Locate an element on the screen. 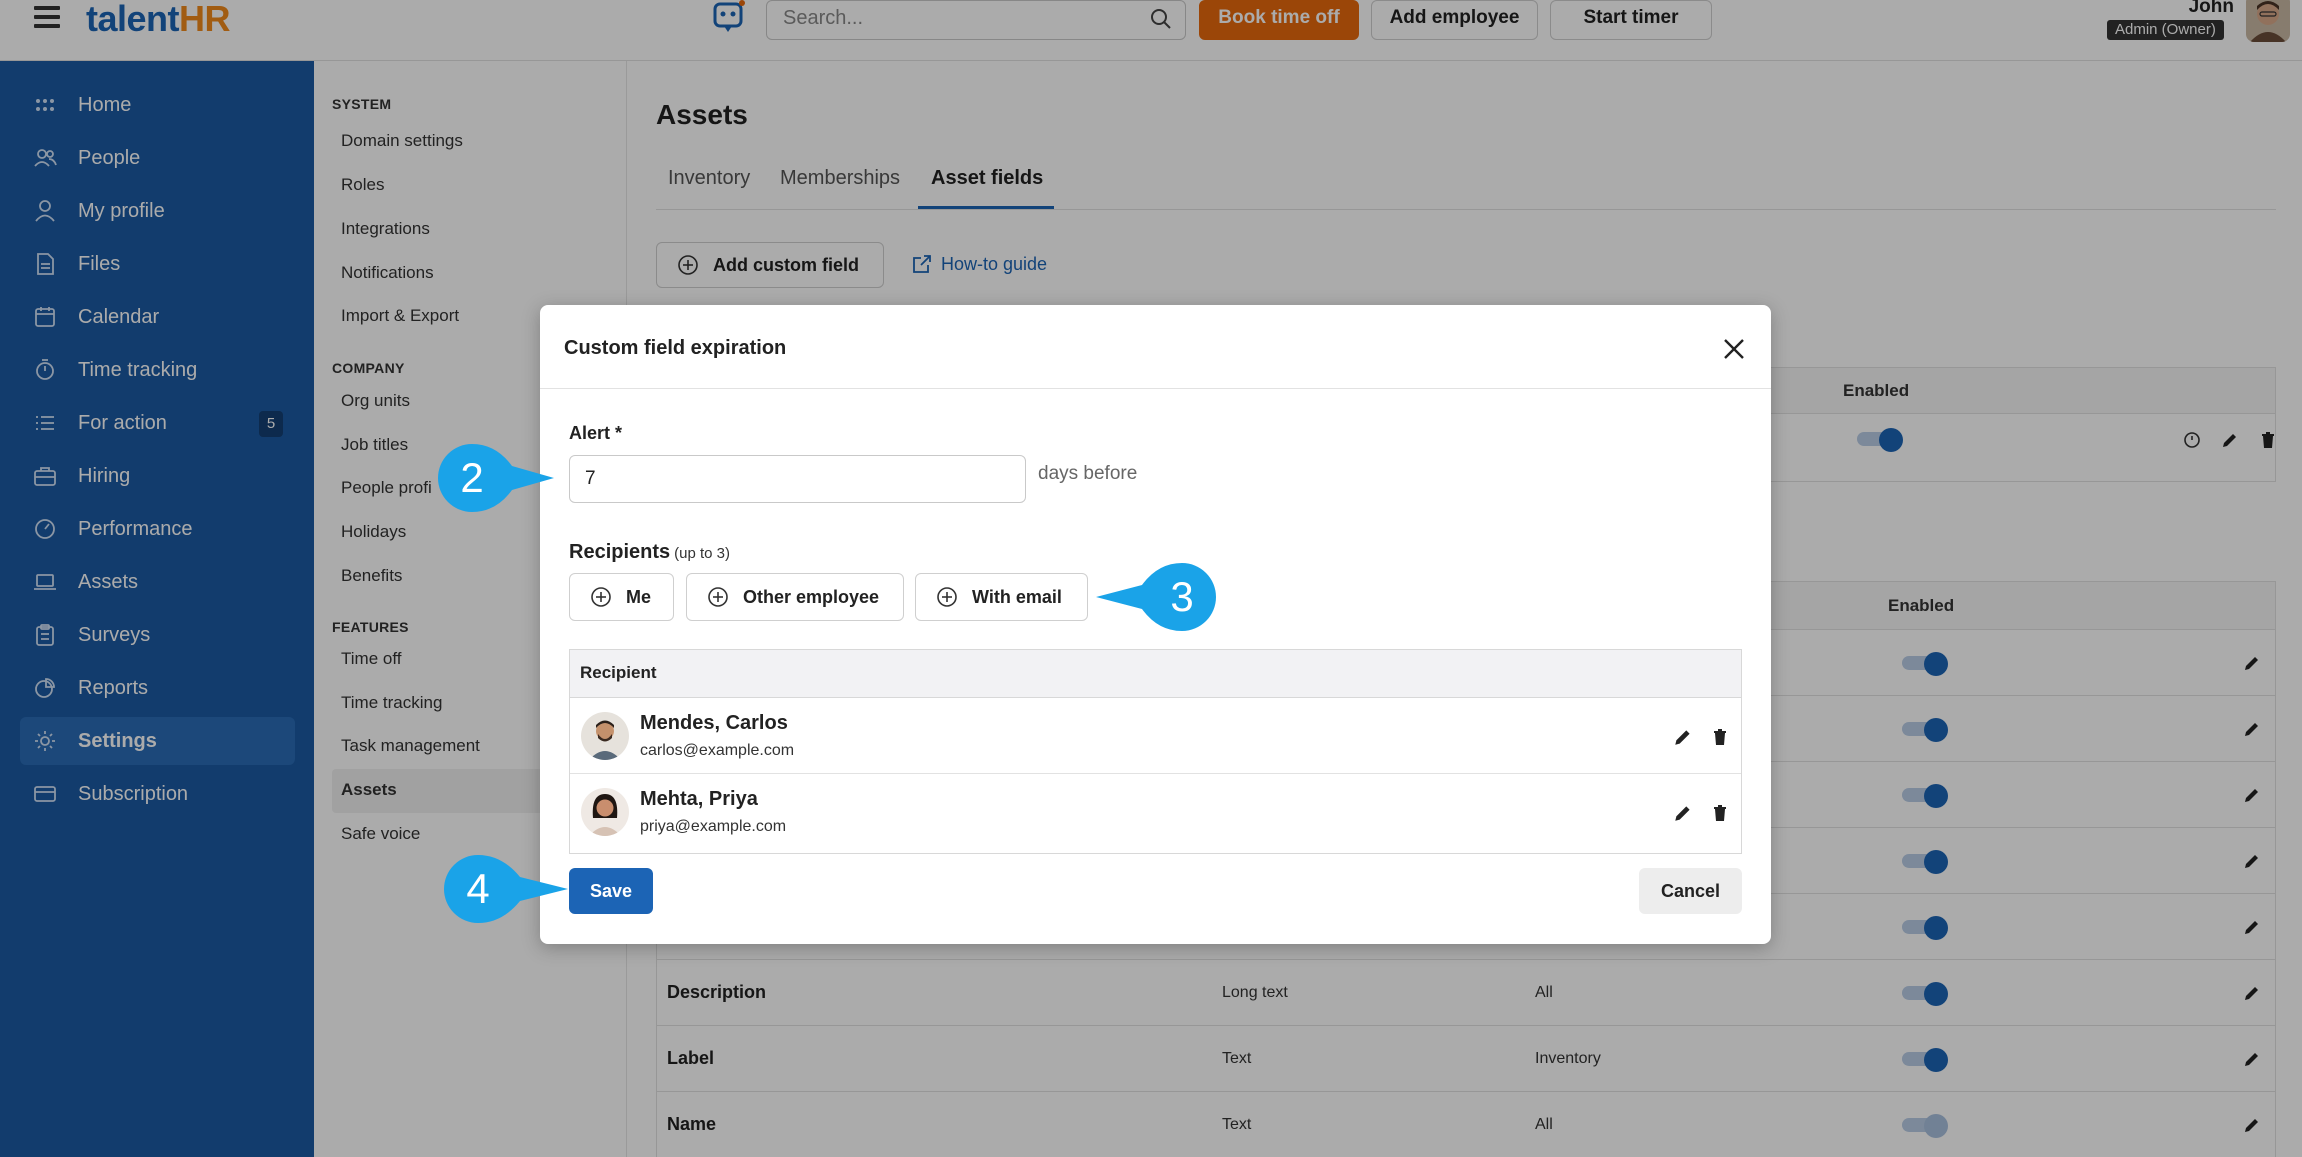  table-header: Recipient is located at coordinates (1155, 674).